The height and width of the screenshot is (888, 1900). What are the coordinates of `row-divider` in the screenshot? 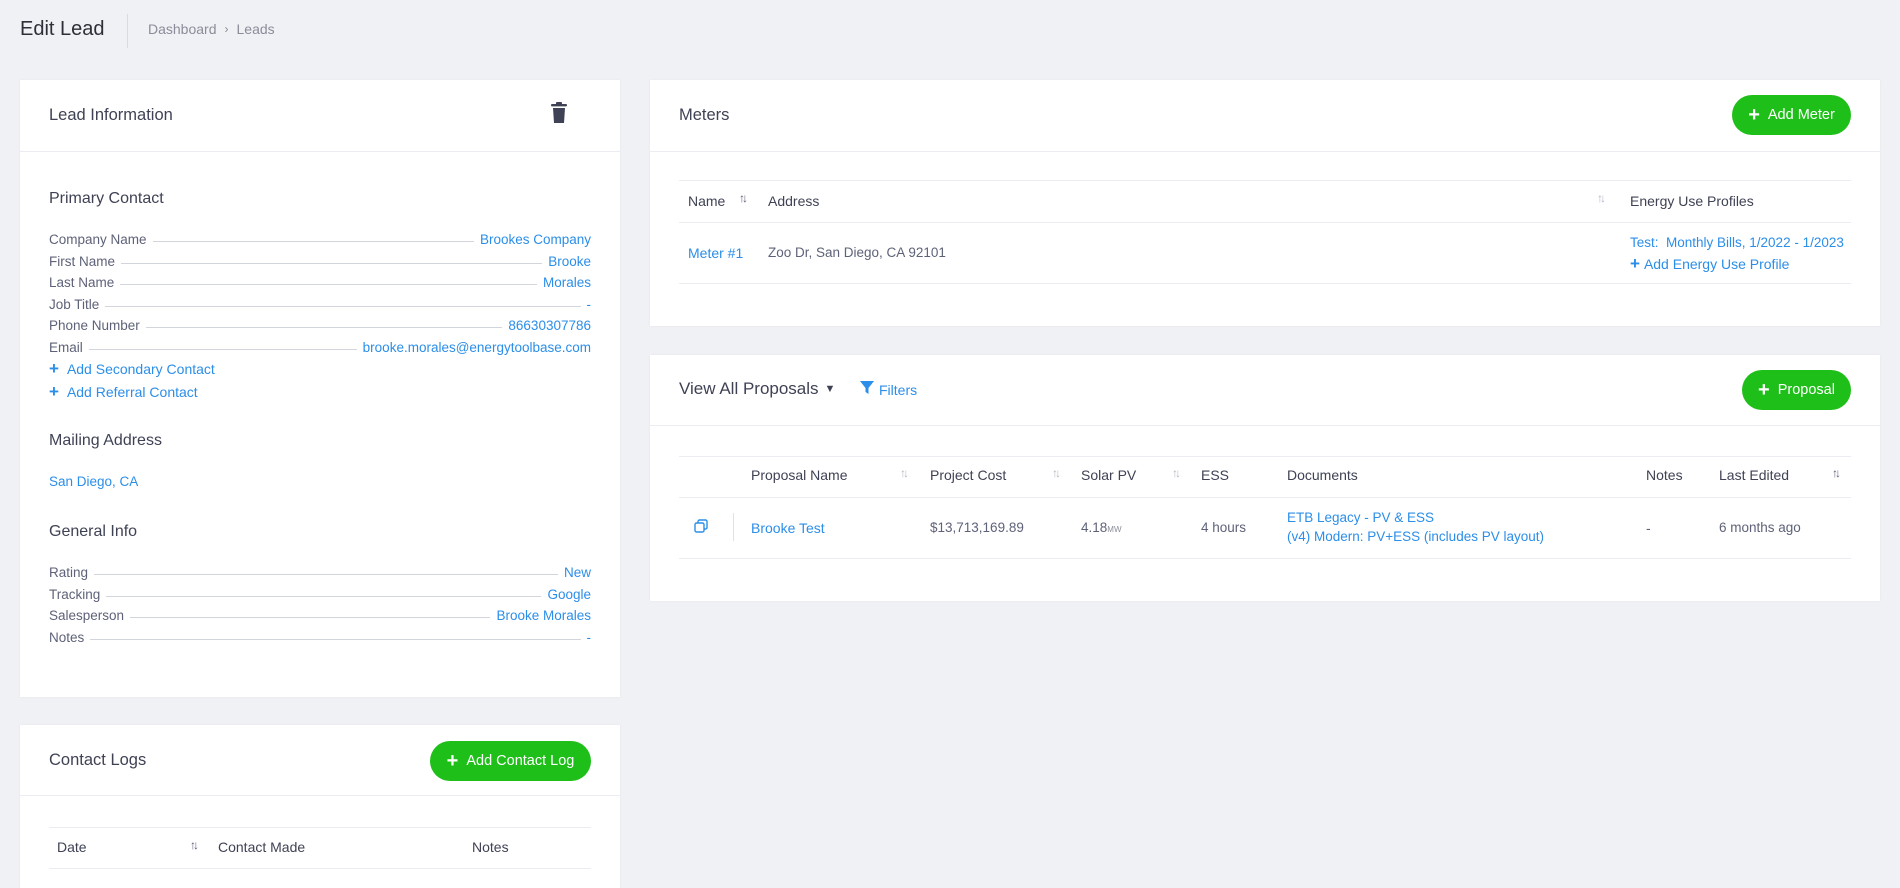 It's located at (733, 527).